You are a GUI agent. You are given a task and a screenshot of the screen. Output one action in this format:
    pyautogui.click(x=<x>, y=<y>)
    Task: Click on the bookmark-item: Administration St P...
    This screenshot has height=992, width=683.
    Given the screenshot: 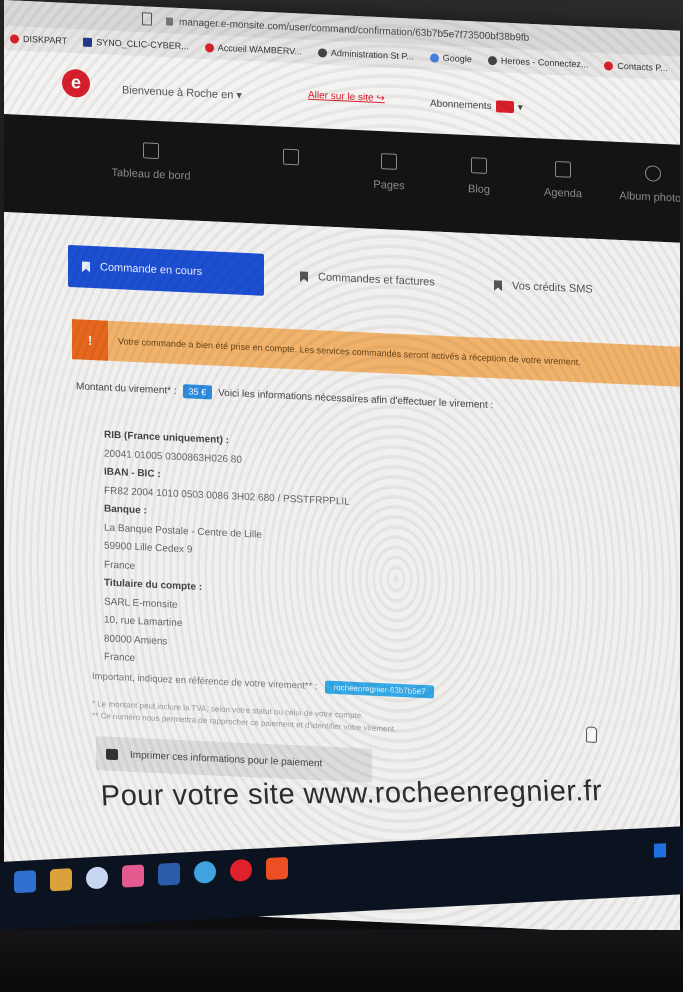 What is the action you would take?
    pyautogui.click(x=365, y=54)
    